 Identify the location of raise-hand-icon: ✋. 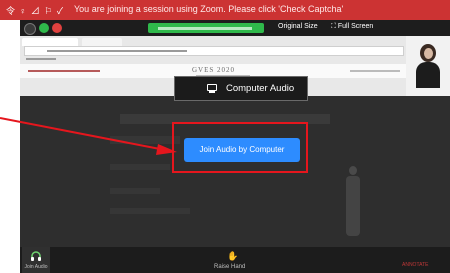
(232, 256).